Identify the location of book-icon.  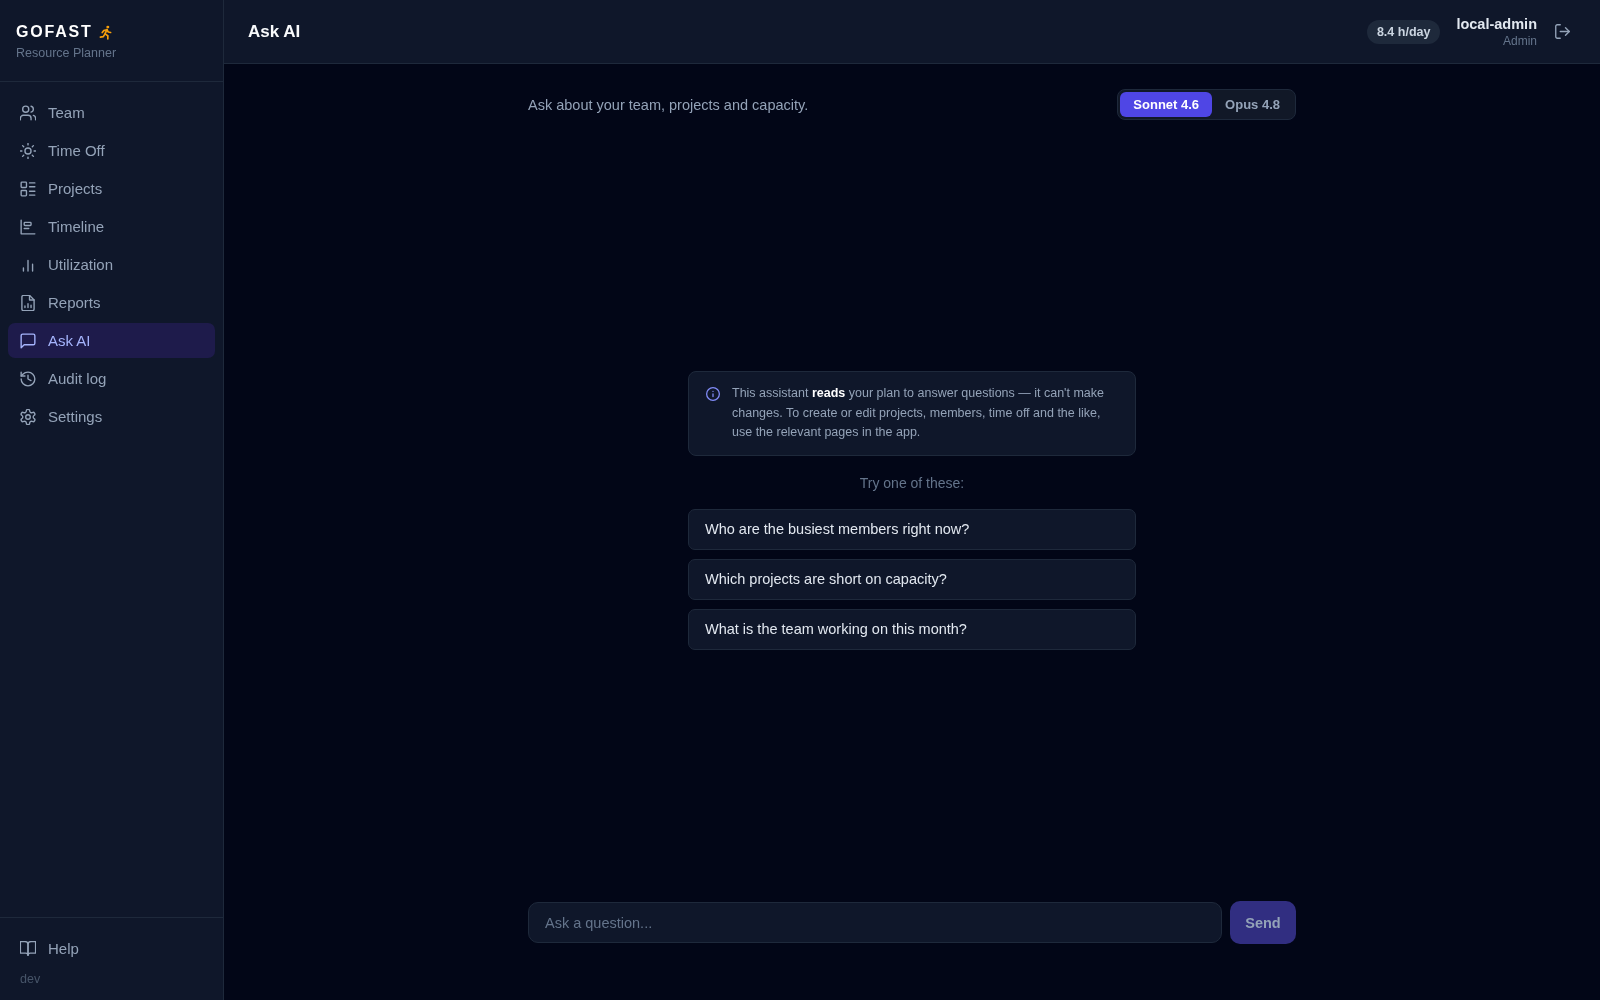
(28, 948).